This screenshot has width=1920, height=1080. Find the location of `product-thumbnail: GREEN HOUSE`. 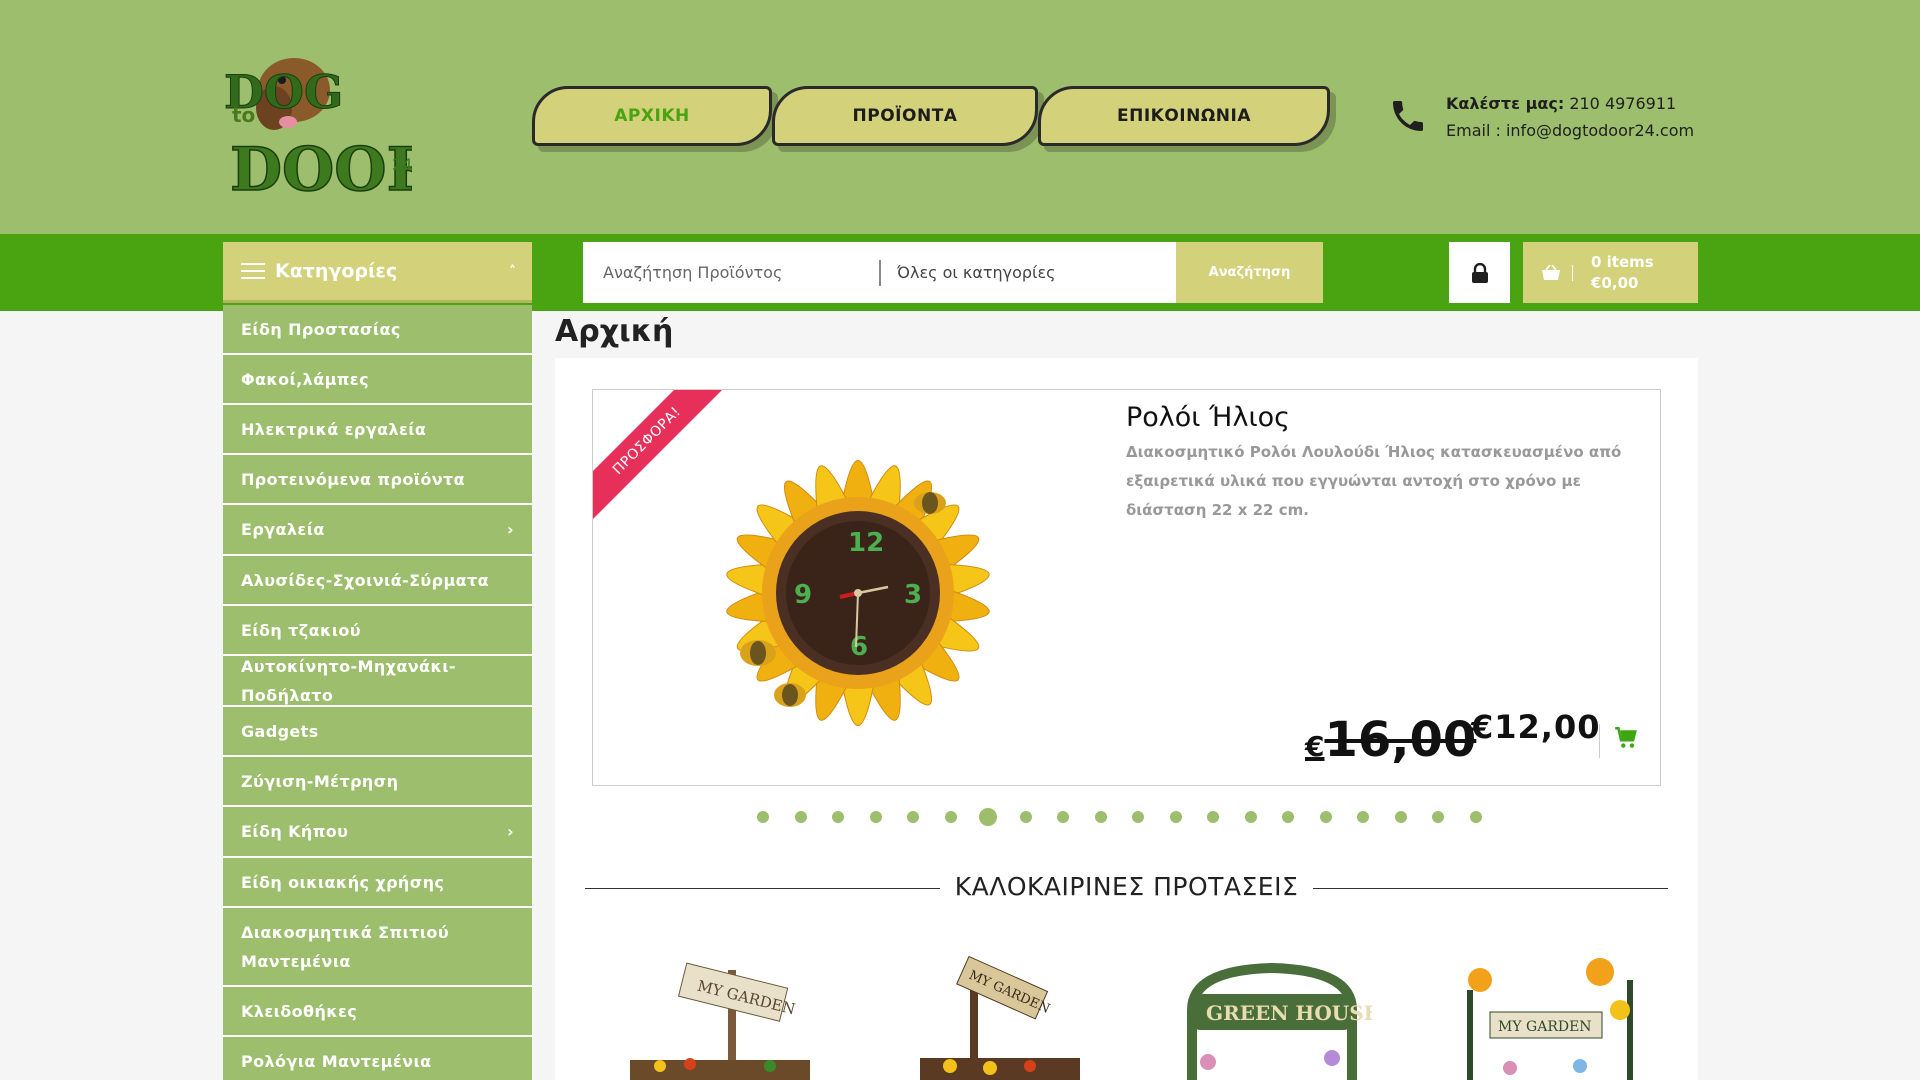

product-thumbnail: GREEN HOUSE is located at coordinates (1272, 1015).